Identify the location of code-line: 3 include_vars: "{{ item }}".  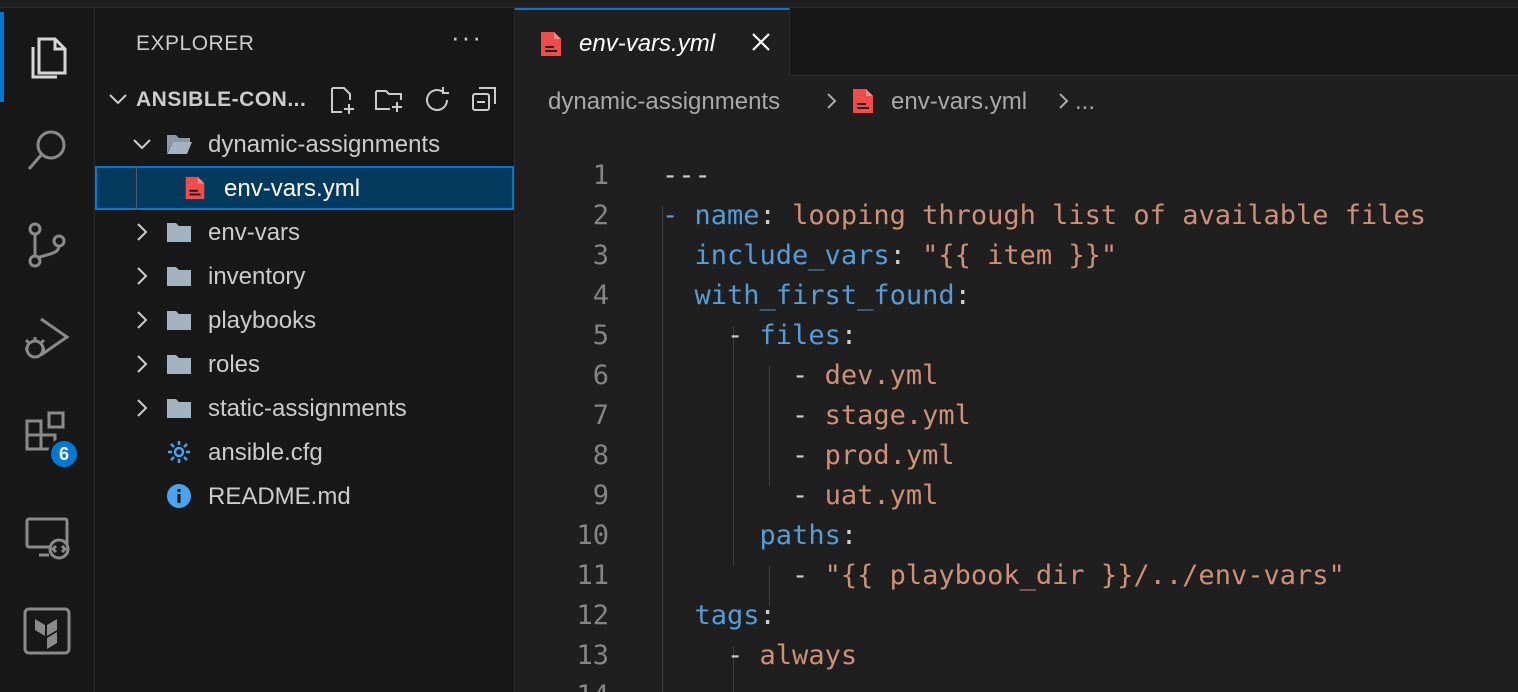
(1016, 256).